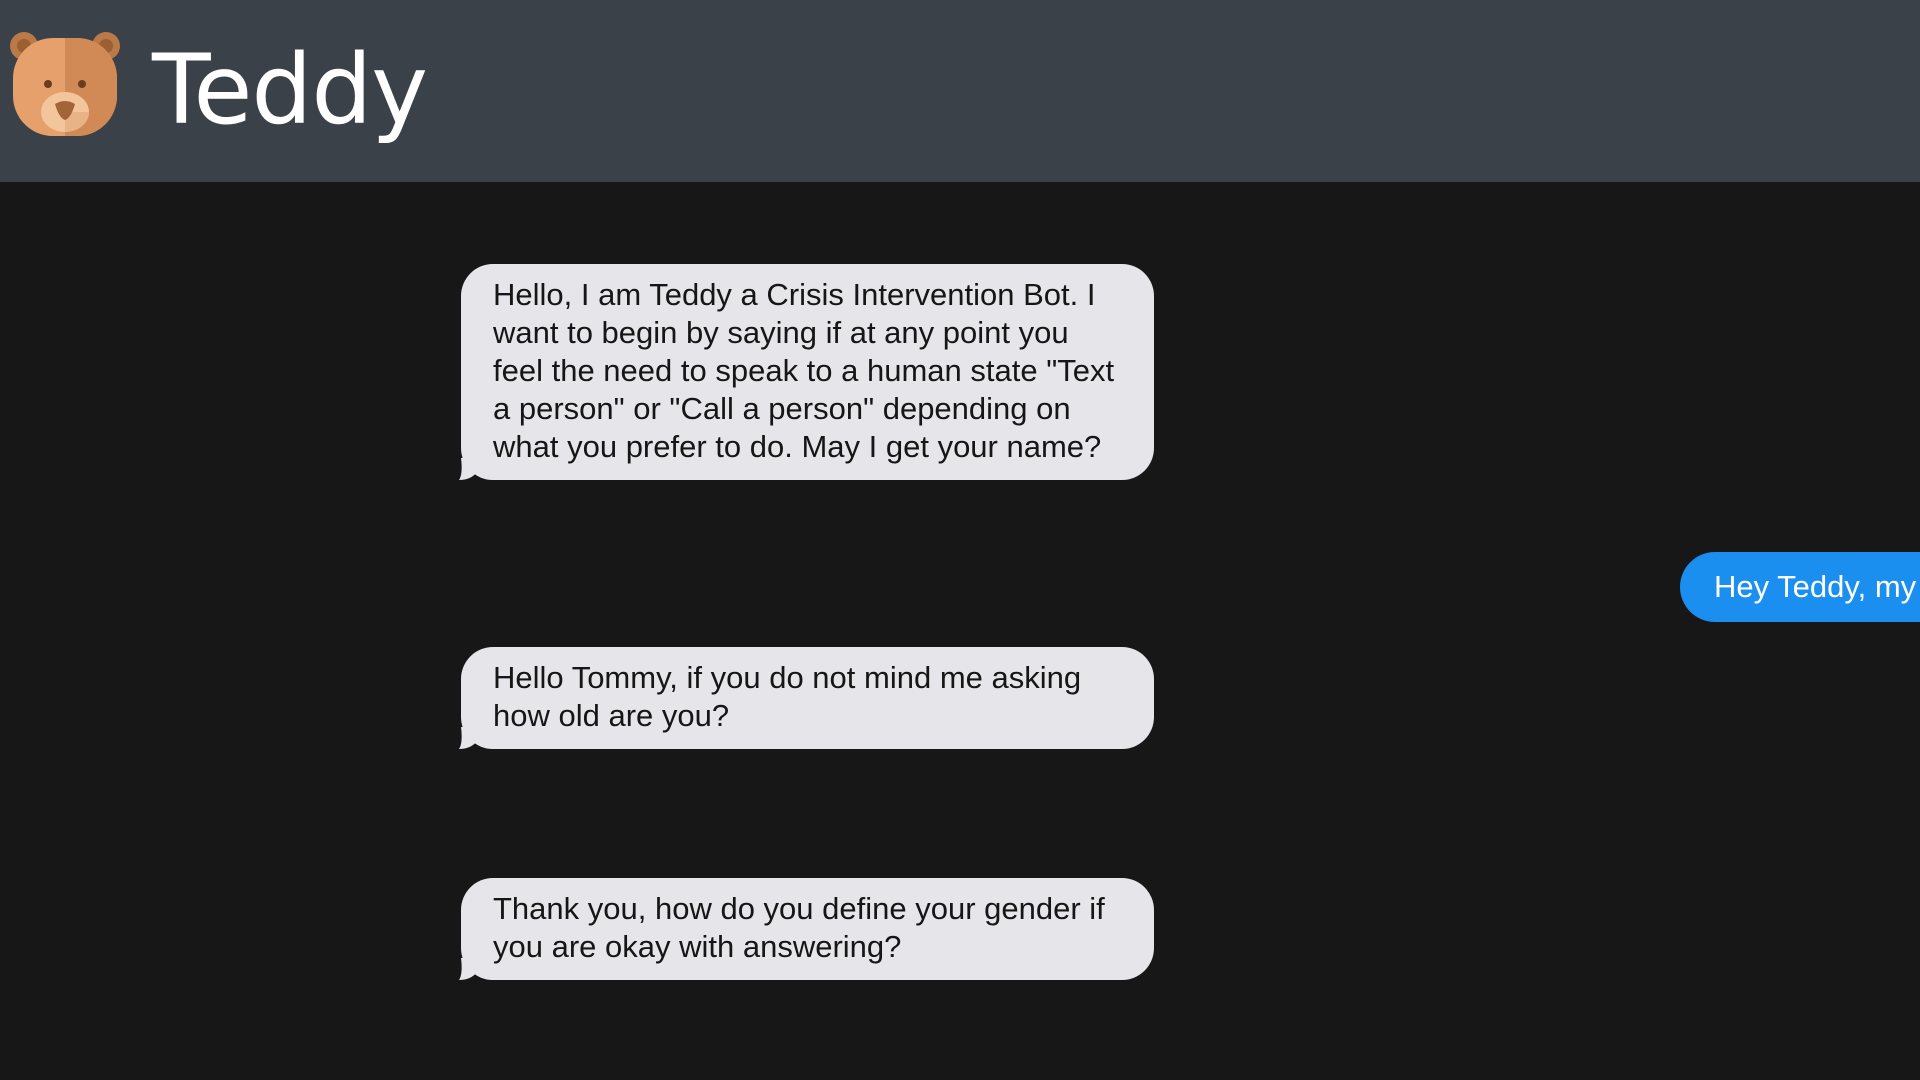  What do you see at coordinates (1815, 586) in the screenshot?
I see `user-message-text: Hey Teddy, my` at bounding box center [1815, 586].